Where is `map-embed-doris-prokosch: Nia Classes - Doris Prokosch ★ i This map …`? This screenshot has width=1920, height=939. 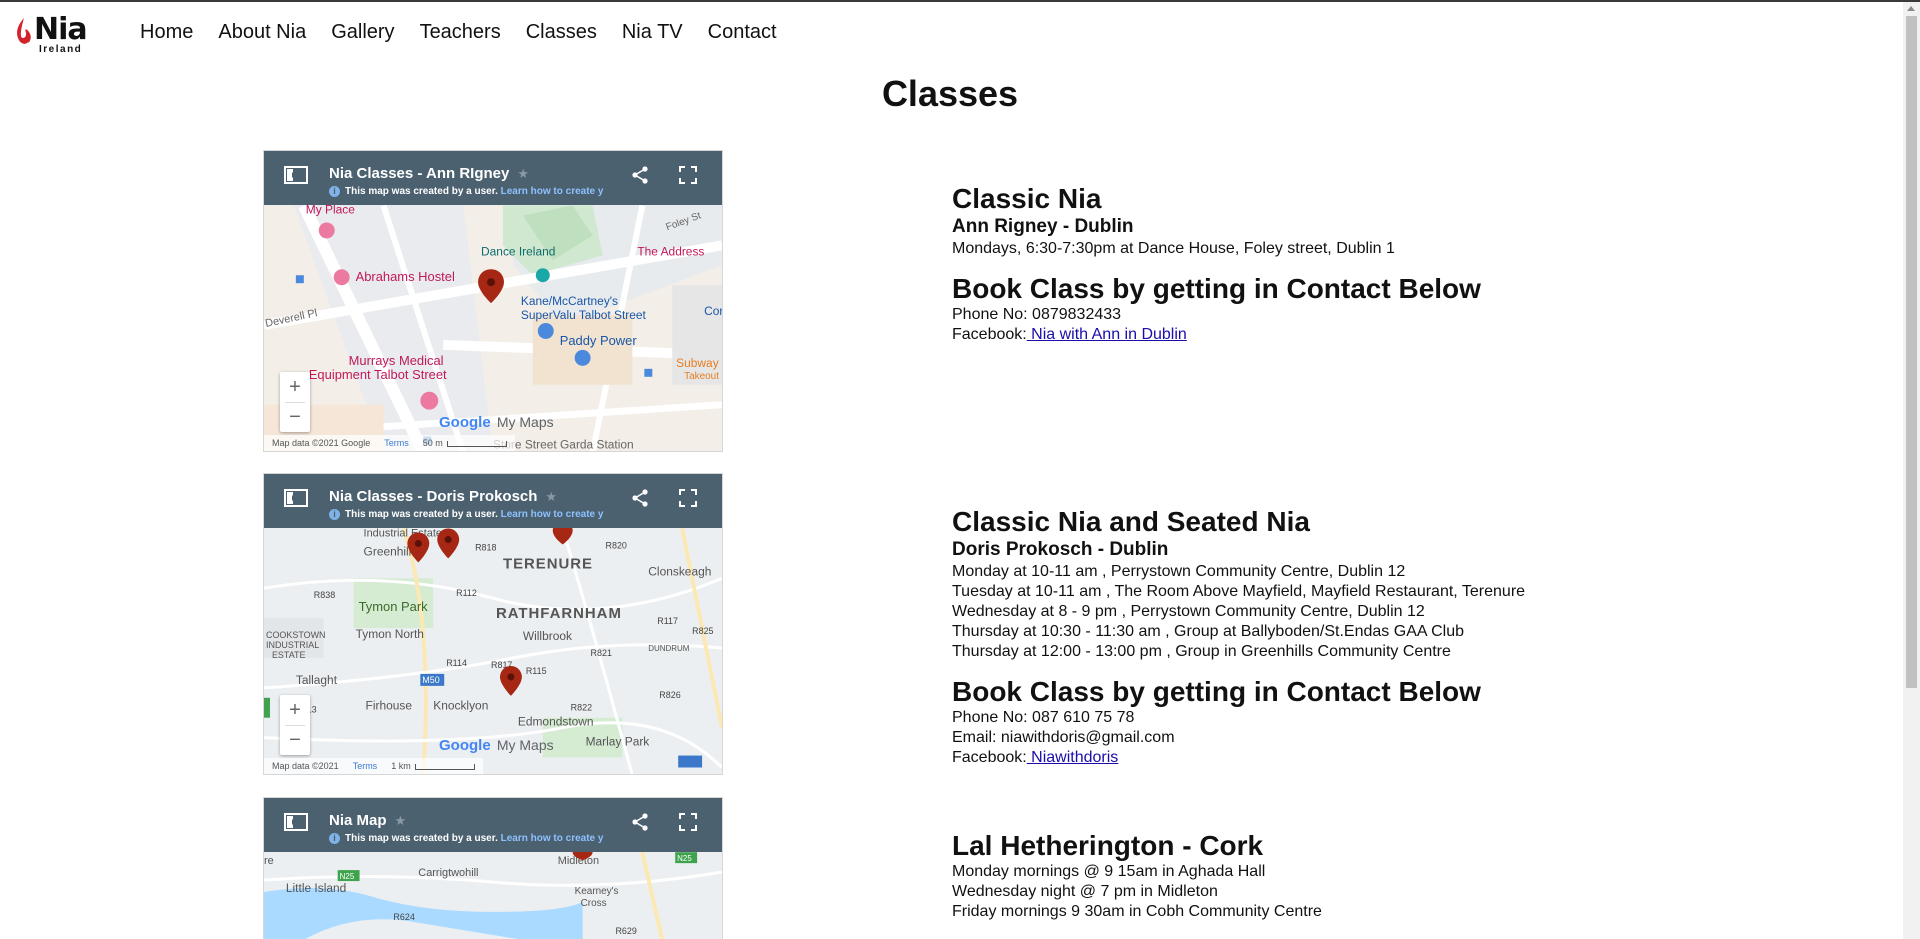
map-embed-doris-prokosch: Nia Classes - Doris Prokosch ★ i This map … is located at coordinates (493, 624).